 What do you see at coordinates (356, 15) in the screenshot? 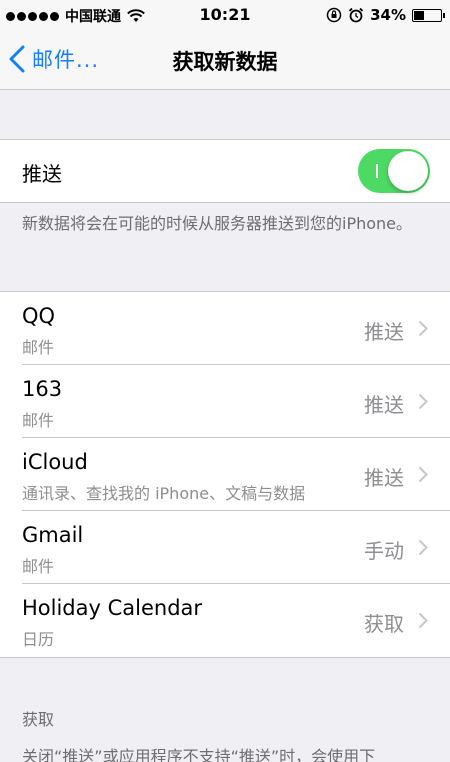
I see `alarm-icon` at bounding box center [356, 15].